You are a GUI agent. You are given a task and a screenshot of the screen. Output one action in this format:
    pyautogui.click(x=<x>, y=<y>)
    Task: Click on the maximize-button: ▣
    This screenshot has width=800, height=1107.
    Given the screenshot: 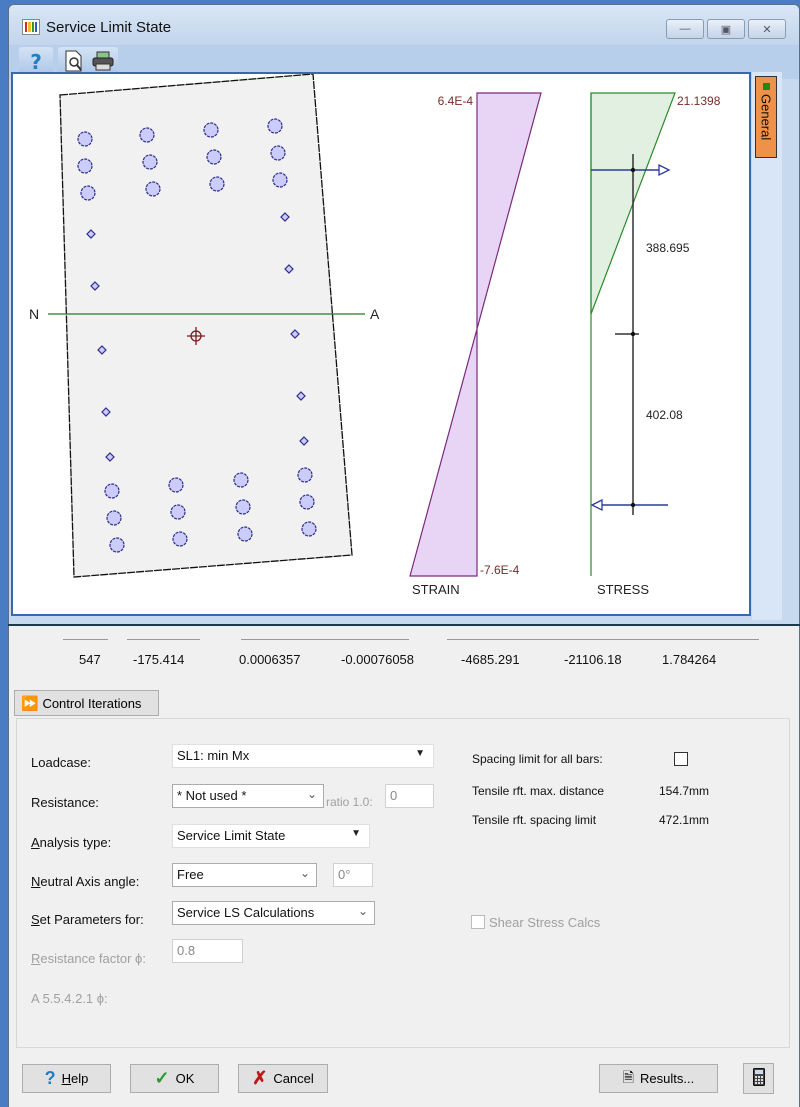 What is the action you would take?
    pyautogui.click(x=726, y=29)
    